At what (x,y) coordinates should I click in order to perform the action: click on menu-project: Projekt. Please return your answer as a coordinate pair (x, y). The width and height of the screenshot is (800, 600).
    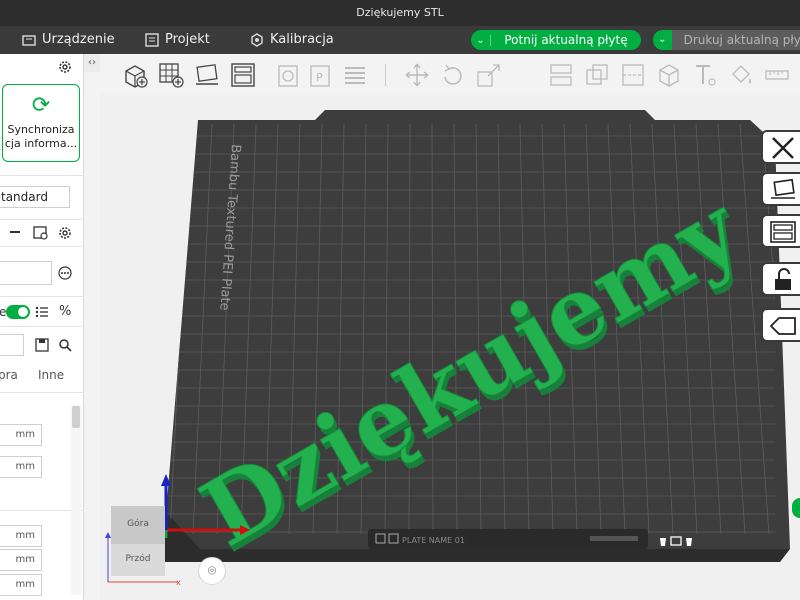
    Looking at the image, I should click on (177, 40).